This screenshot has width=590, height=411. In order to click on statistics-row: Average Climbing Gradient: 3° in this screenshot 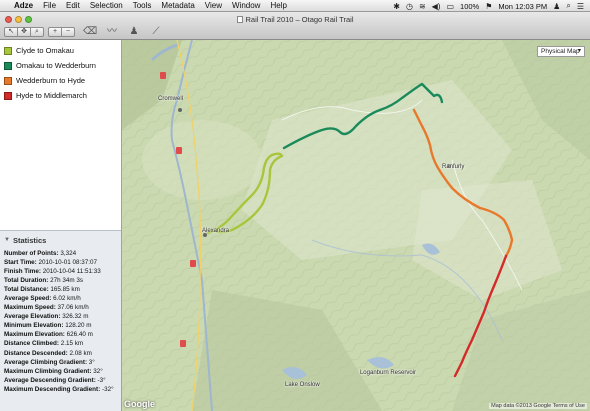, I will do `click(60, 362)`.